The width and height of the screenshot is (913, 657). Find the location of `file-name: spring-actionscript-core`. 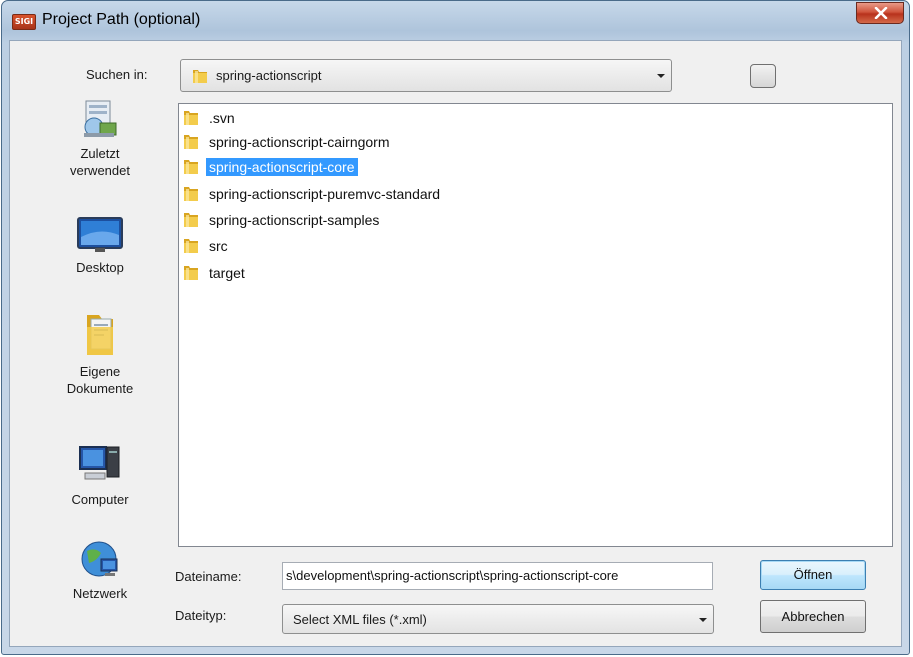

file-name: spring-actionscript-core is located at coordinates (282, 167).